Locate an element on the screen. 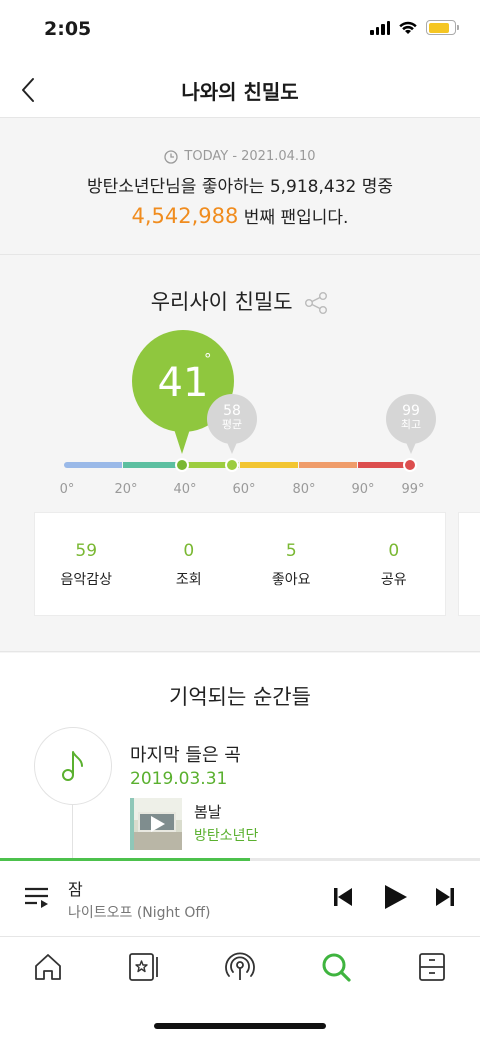 This screenshot has width=480, height=1039. playback-progress-fill is located at coordinates (125, 859).